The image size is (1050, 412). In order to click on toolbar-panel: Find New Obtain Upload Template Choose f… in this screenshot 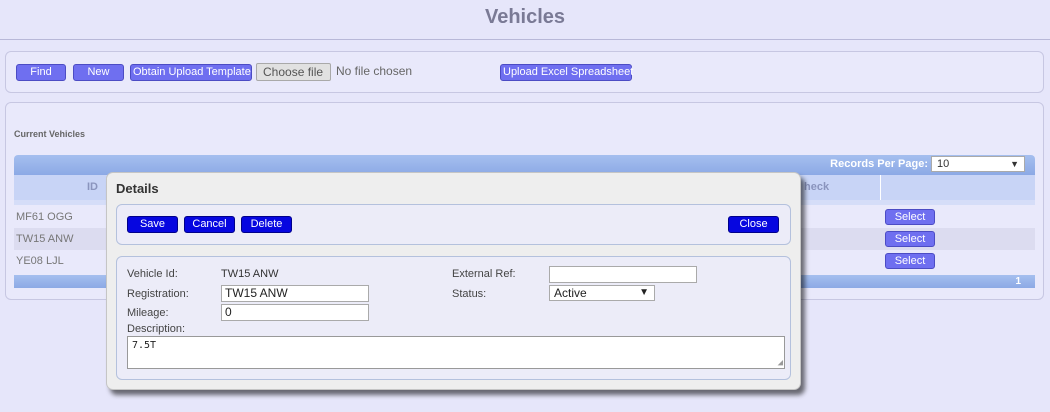, I will do `click(524, 72)`.